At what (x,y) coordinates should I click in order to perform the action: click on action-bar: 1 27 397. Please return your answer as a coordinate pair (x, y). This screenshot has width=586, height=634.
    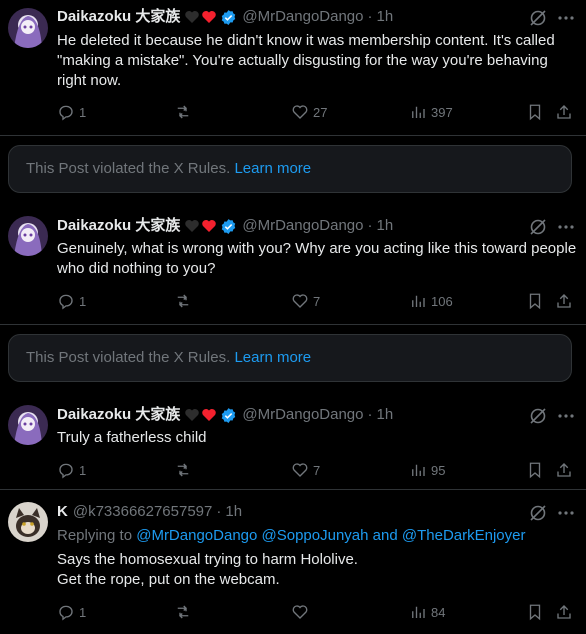
    Looking at the image, I should click on (317, 112).